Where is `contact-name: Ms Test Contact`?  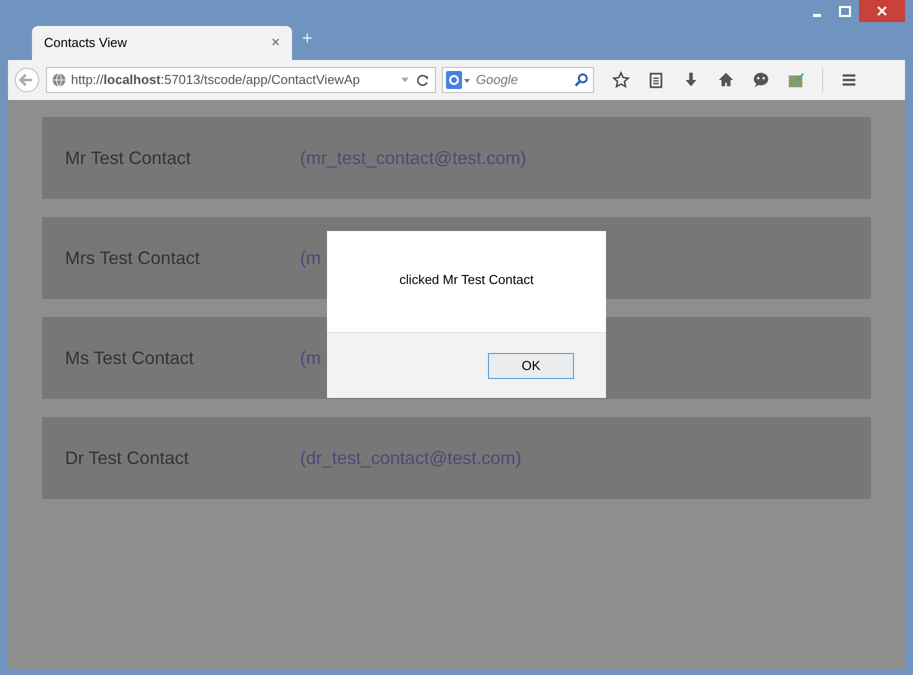 contact-name: Ms Test Contact is located at coordinates (130, 358).